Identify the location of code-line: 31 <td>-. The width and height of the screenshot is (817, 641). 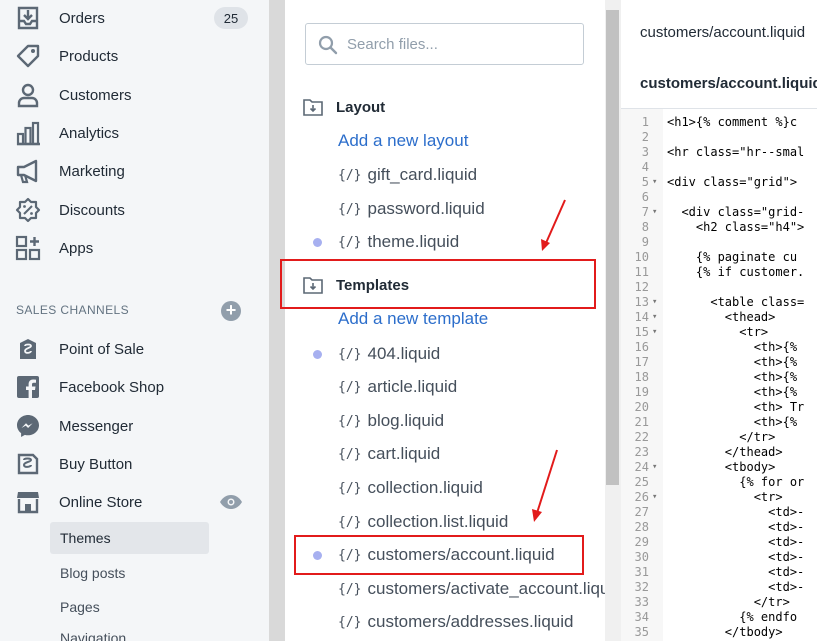
(719, 572).